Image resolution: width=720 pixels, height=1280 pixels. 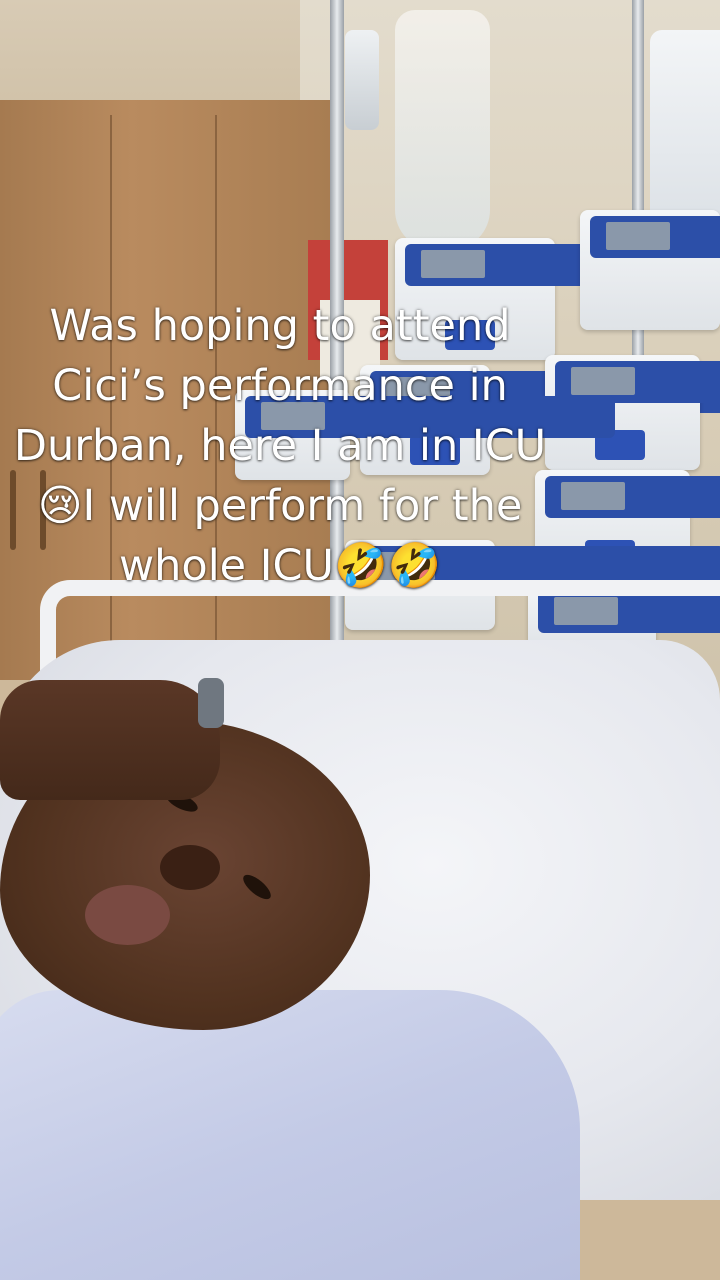 What do you see at coordinates (362, 80) in the screenshot?
I see `drip-chamber` at bounding box center [362, 80].